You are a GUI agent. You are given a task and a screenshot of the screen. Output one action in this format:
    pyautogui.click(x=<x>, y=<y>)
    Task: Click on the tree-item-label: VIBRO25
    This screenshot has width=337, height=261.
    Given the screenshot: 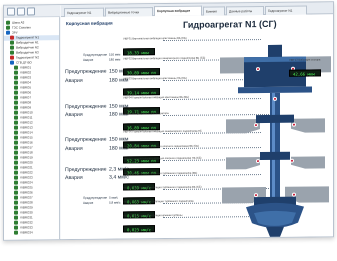 What is the action you would take?
    pyautogui.click(x=26, y=187)
    